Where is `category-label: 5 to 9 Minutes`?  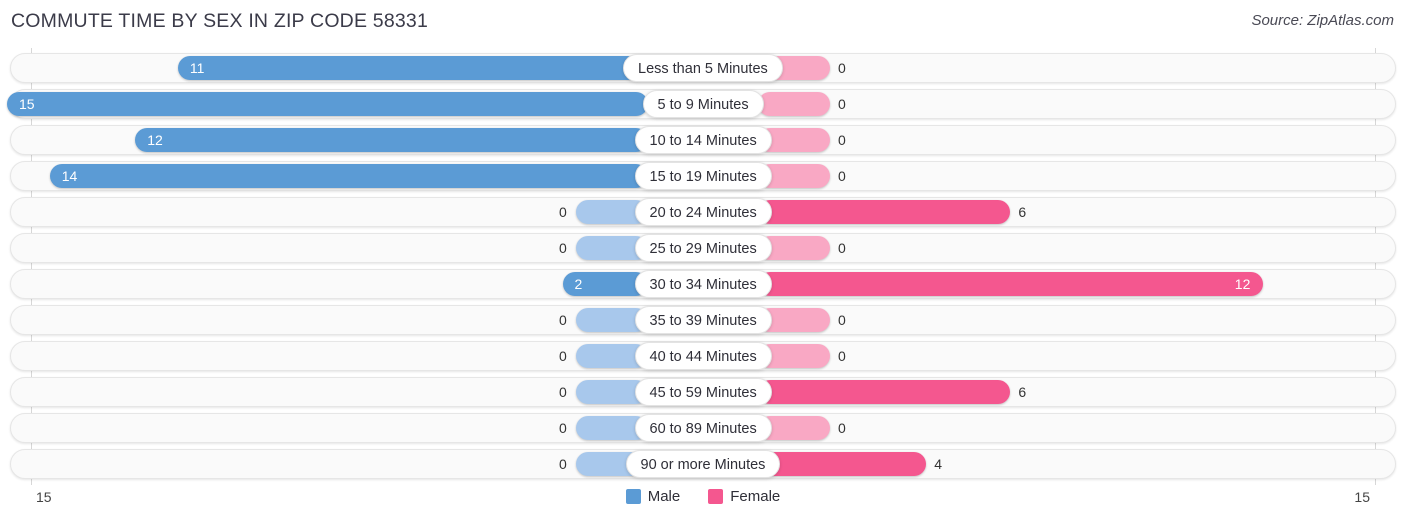 category-label: 5 to 9 Minutes is located at coordinates (703, 104).